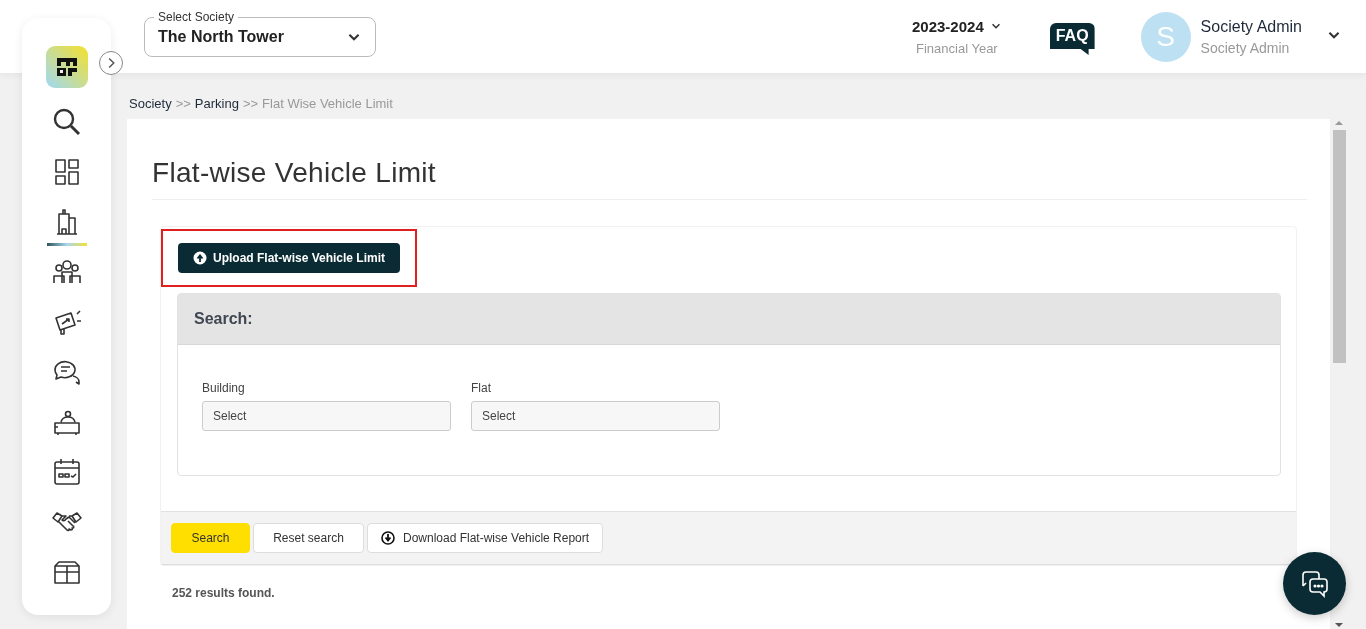 This screenshot has width=1366, height=629. I want to click on page-title: Flat-wise Vehicle Limit, so click(729, 178).